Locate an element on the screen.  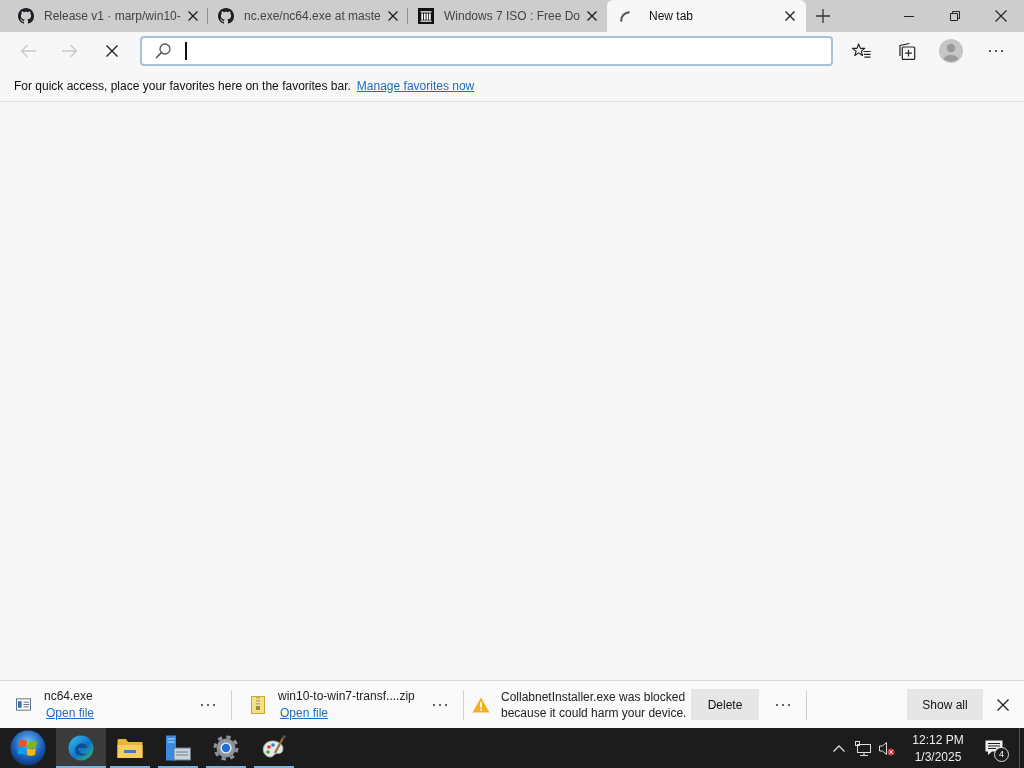
browser-tab: New tab is located at coordinates (706, 16).